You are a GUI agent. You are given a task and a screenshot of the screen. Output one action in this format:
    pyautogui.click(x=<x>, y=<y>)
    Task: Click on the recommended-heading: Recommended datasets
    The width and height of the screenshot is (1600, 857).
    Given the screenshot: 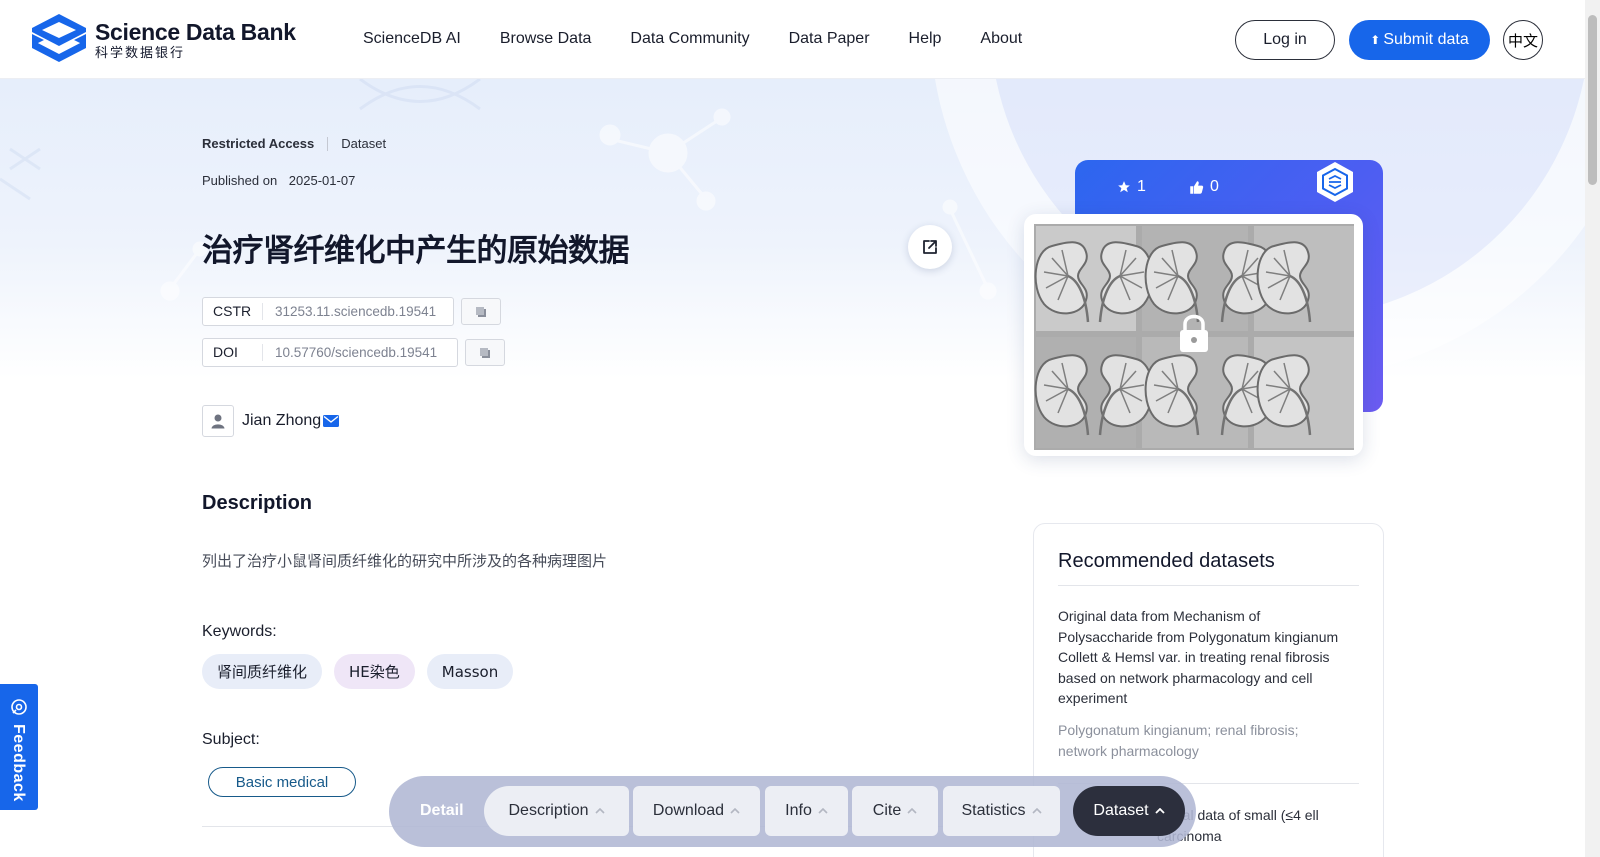 What is the action you would take?
    pyautogui.click(x=1166, y=561)
    